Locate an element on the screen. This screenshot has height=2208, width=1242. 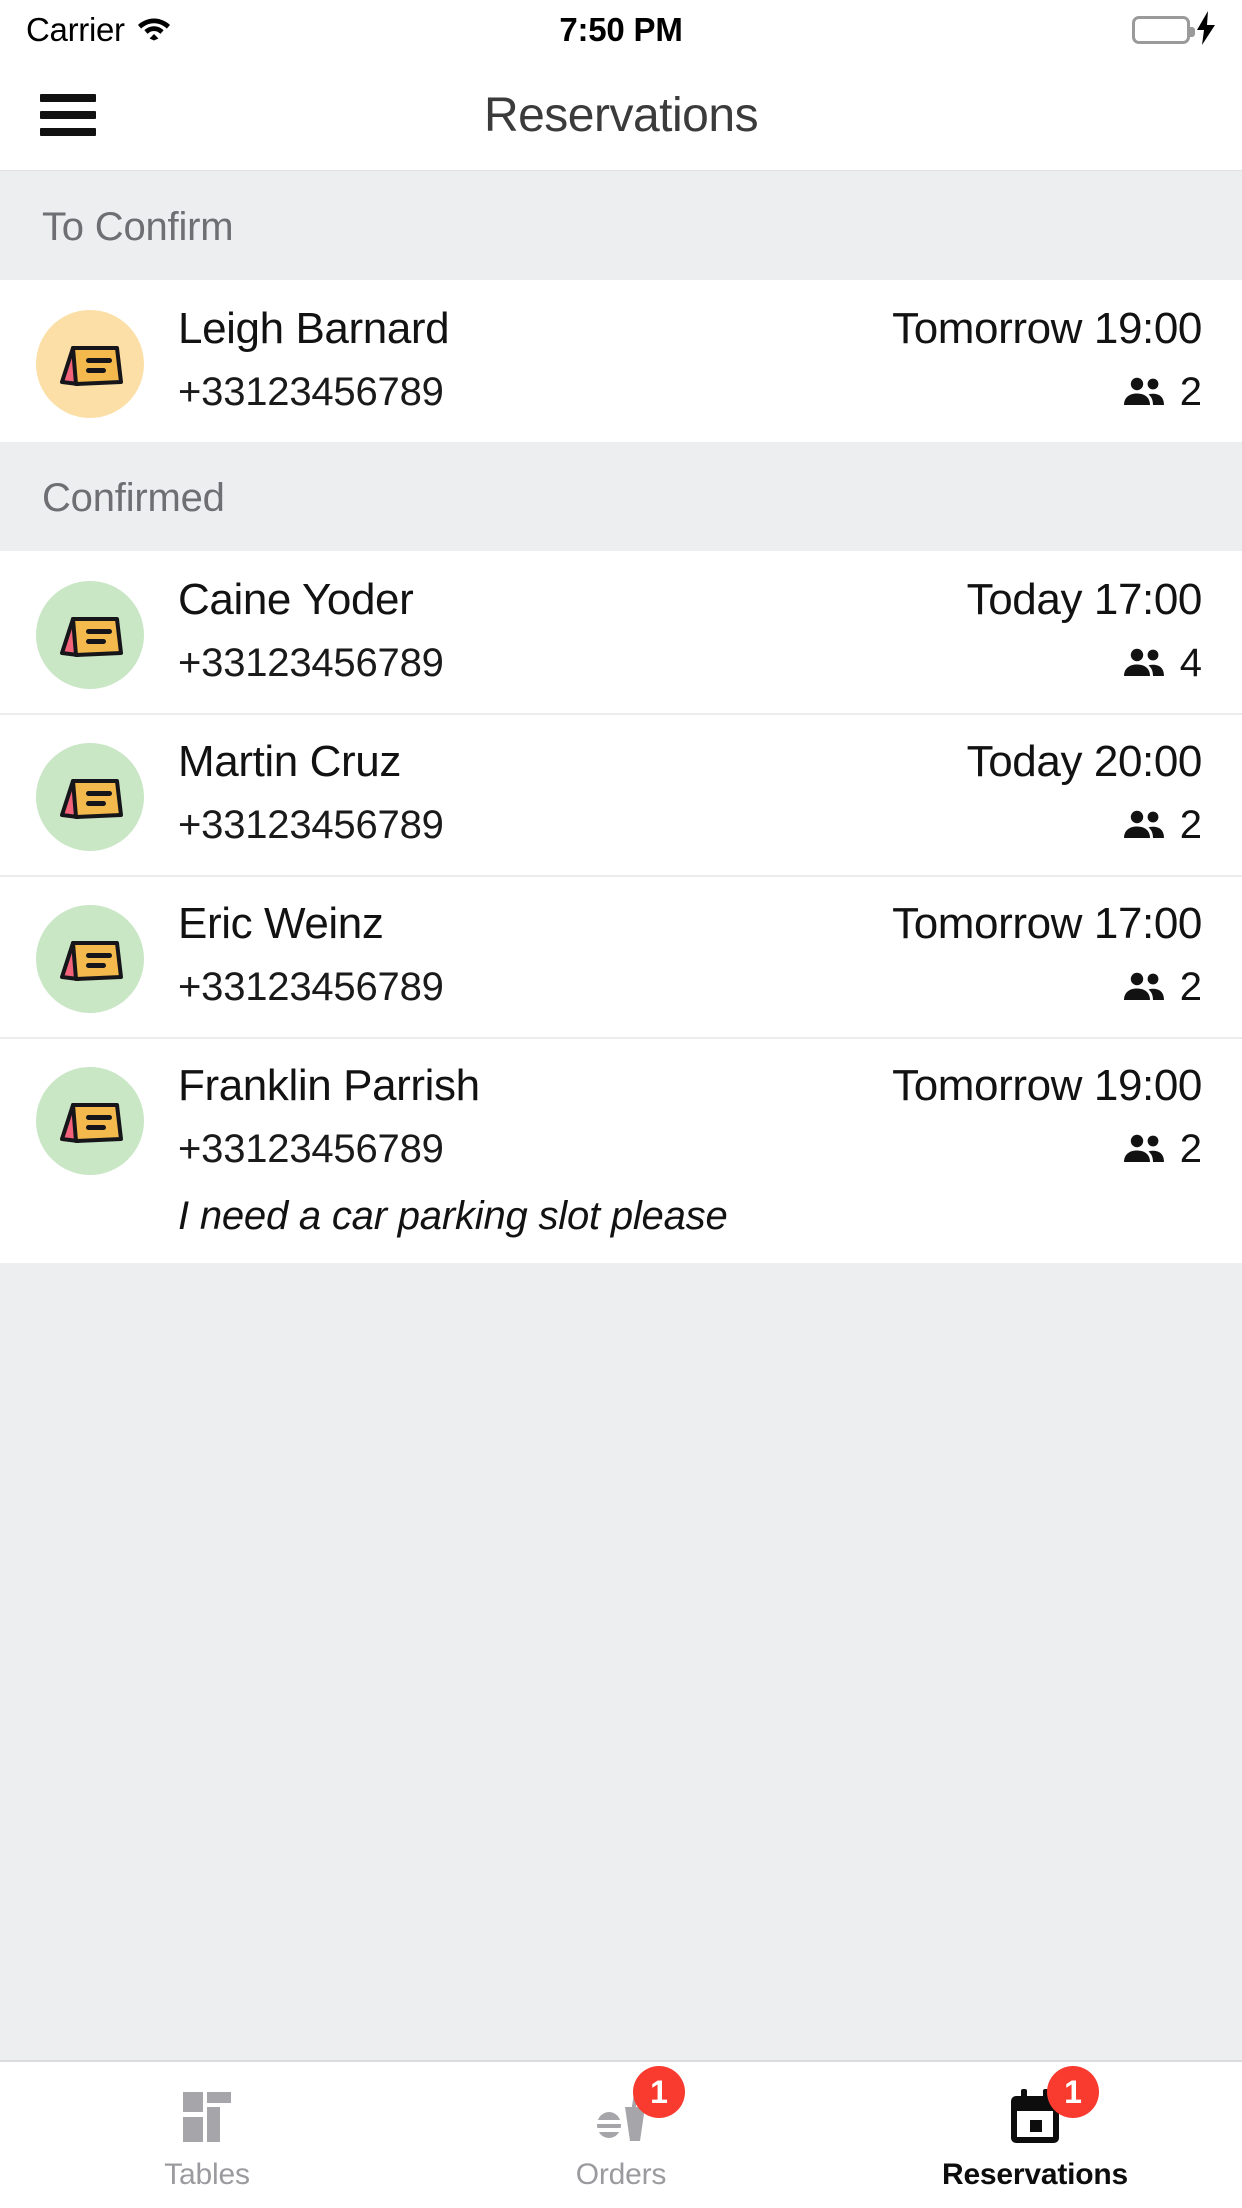
party-size-count: 4 is located at coordinates (1190, 663).